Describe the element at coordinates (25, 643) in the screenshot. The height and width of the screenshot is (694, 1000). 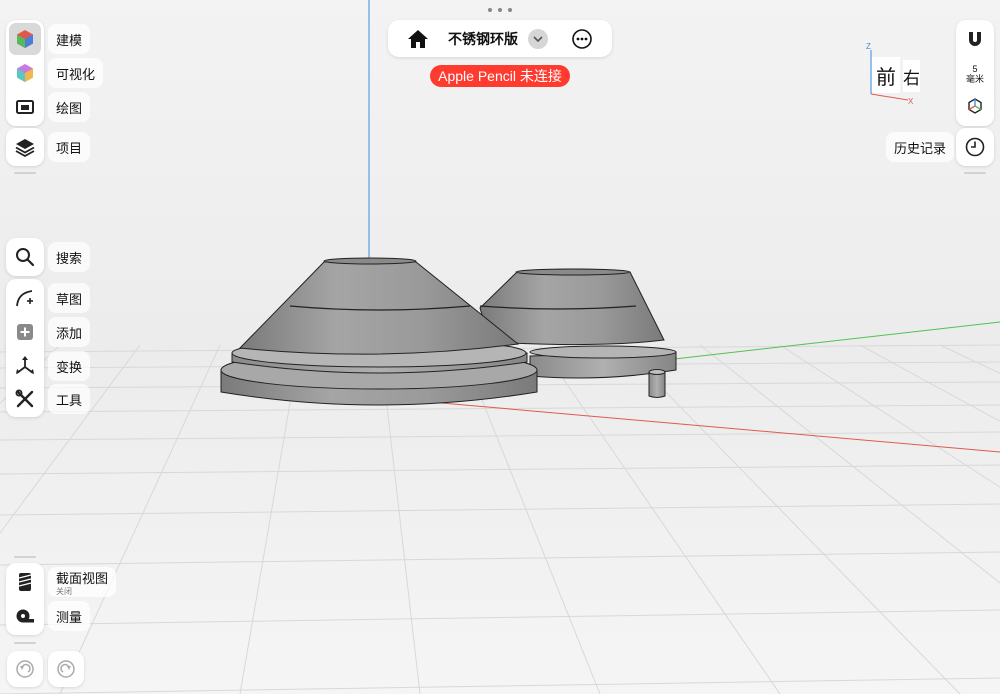
I see `left-divider-undo` at that location.